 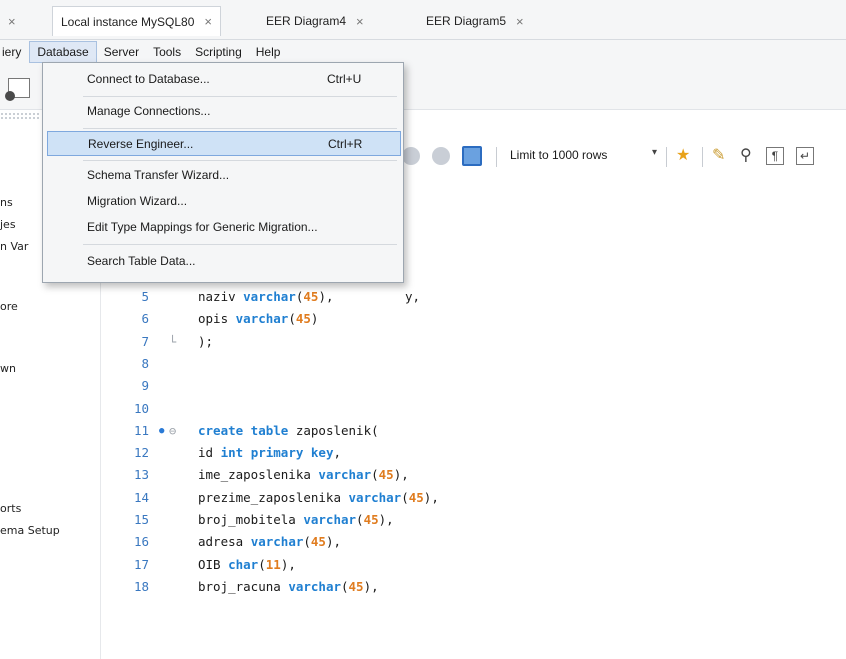 What do you see at coordinates (273, 564) in the screenshot?
I see `sql-number: 11` at bounding box center [273, 564].